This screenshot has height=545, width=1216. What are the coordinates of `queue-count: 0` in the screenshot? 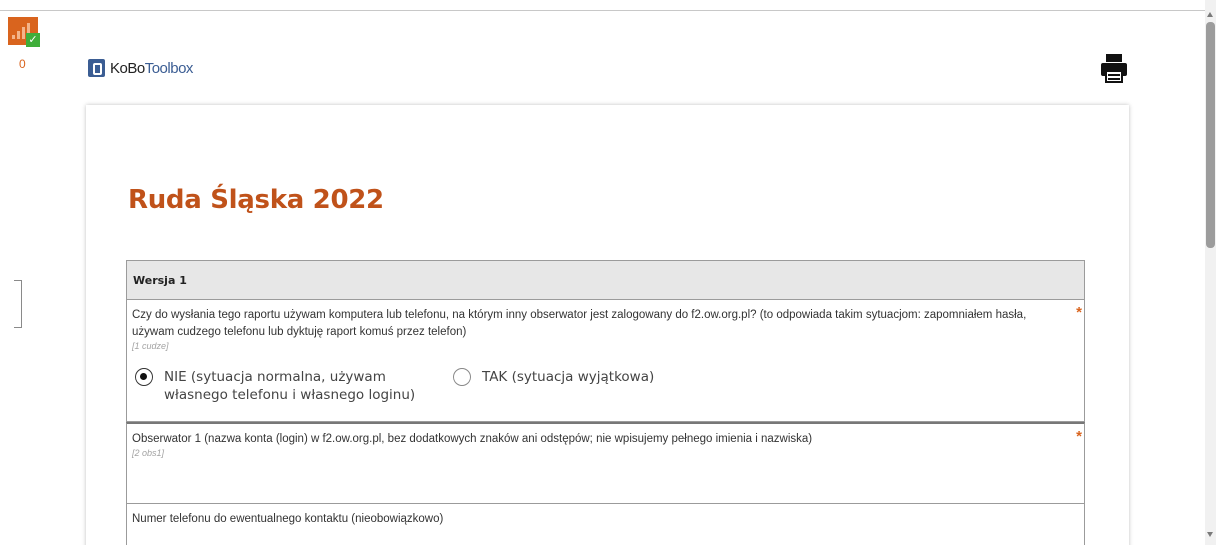 It's located at (22, 64).